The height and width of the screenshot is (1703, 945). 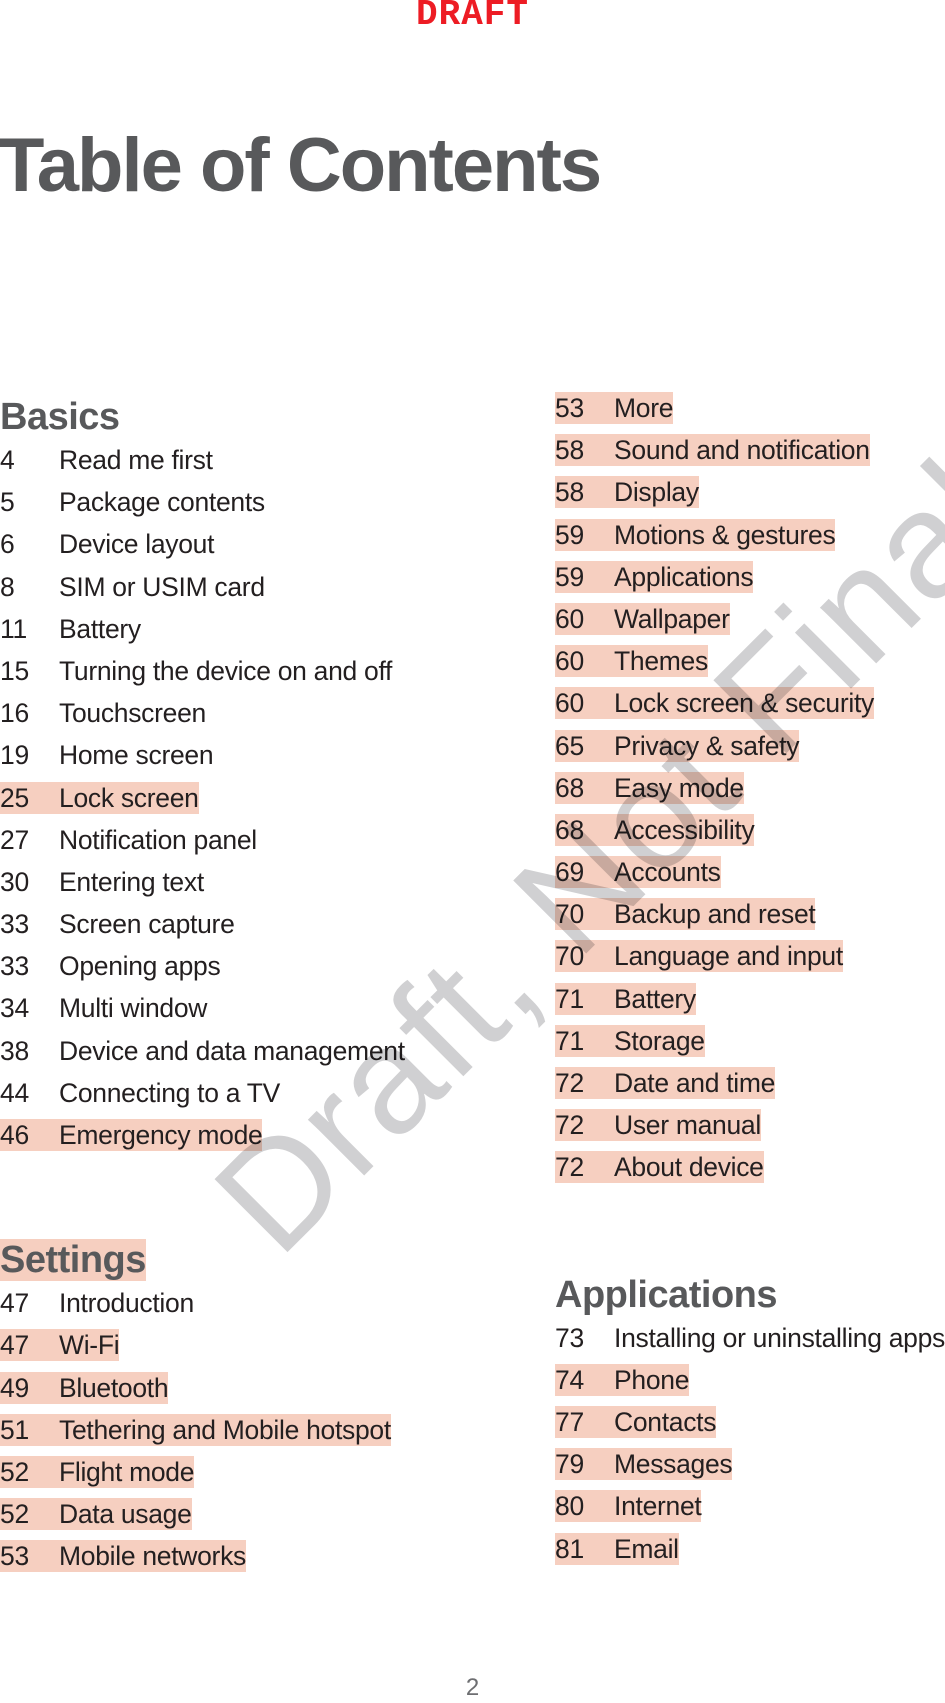 I want to click on toc-page-number: 71, so click(x=569, y=1040).